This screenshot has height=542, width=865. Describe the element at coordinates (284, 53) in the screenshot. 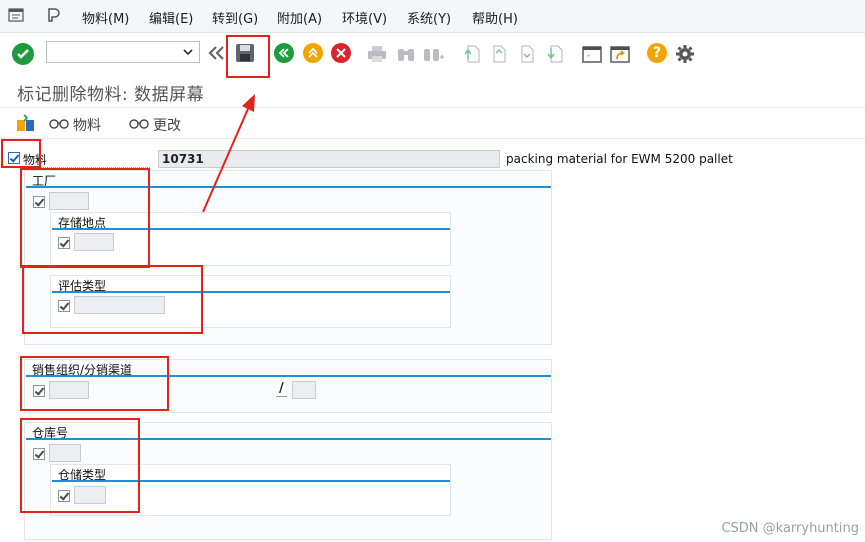

I see `back-icon` at that location.